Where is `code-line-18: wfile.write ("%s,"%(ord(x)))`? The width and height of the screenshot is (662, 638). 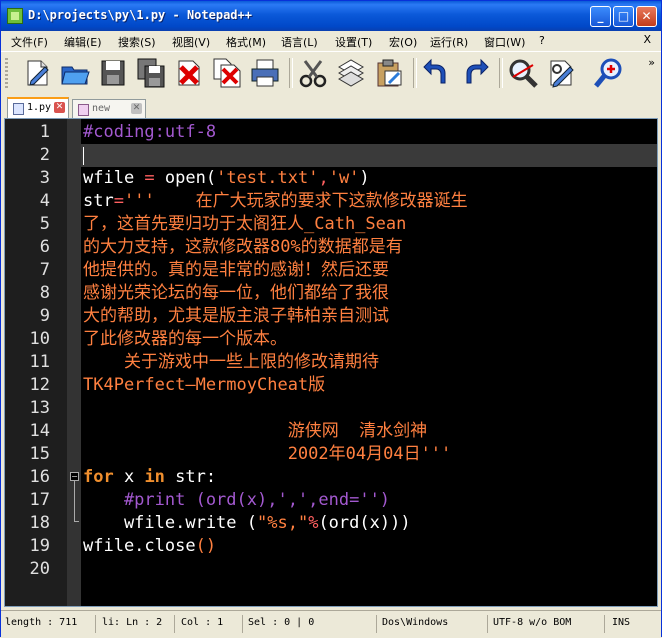 code-line-18: wfile.write ("%s,"%(ord(x))) is located at coordinates (247, 523).